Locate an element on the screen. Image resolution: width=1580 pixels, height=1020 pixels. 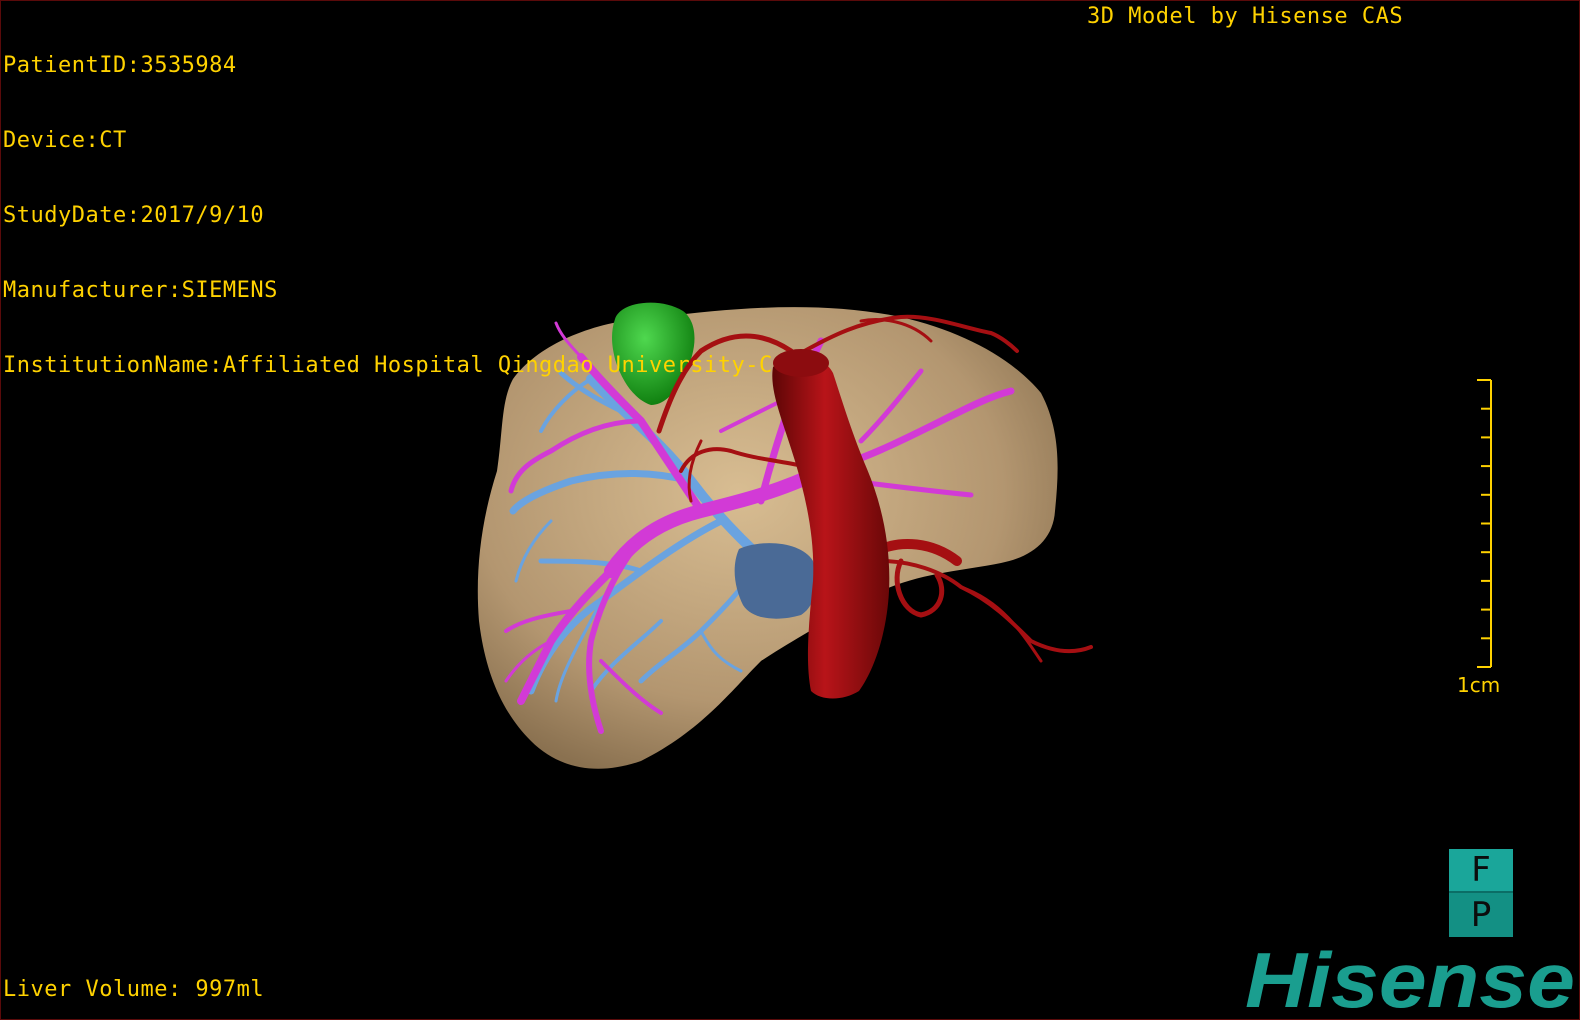
vendor-caption: 3D Model by Hisense CAS is located at coordinates (1245, 16).